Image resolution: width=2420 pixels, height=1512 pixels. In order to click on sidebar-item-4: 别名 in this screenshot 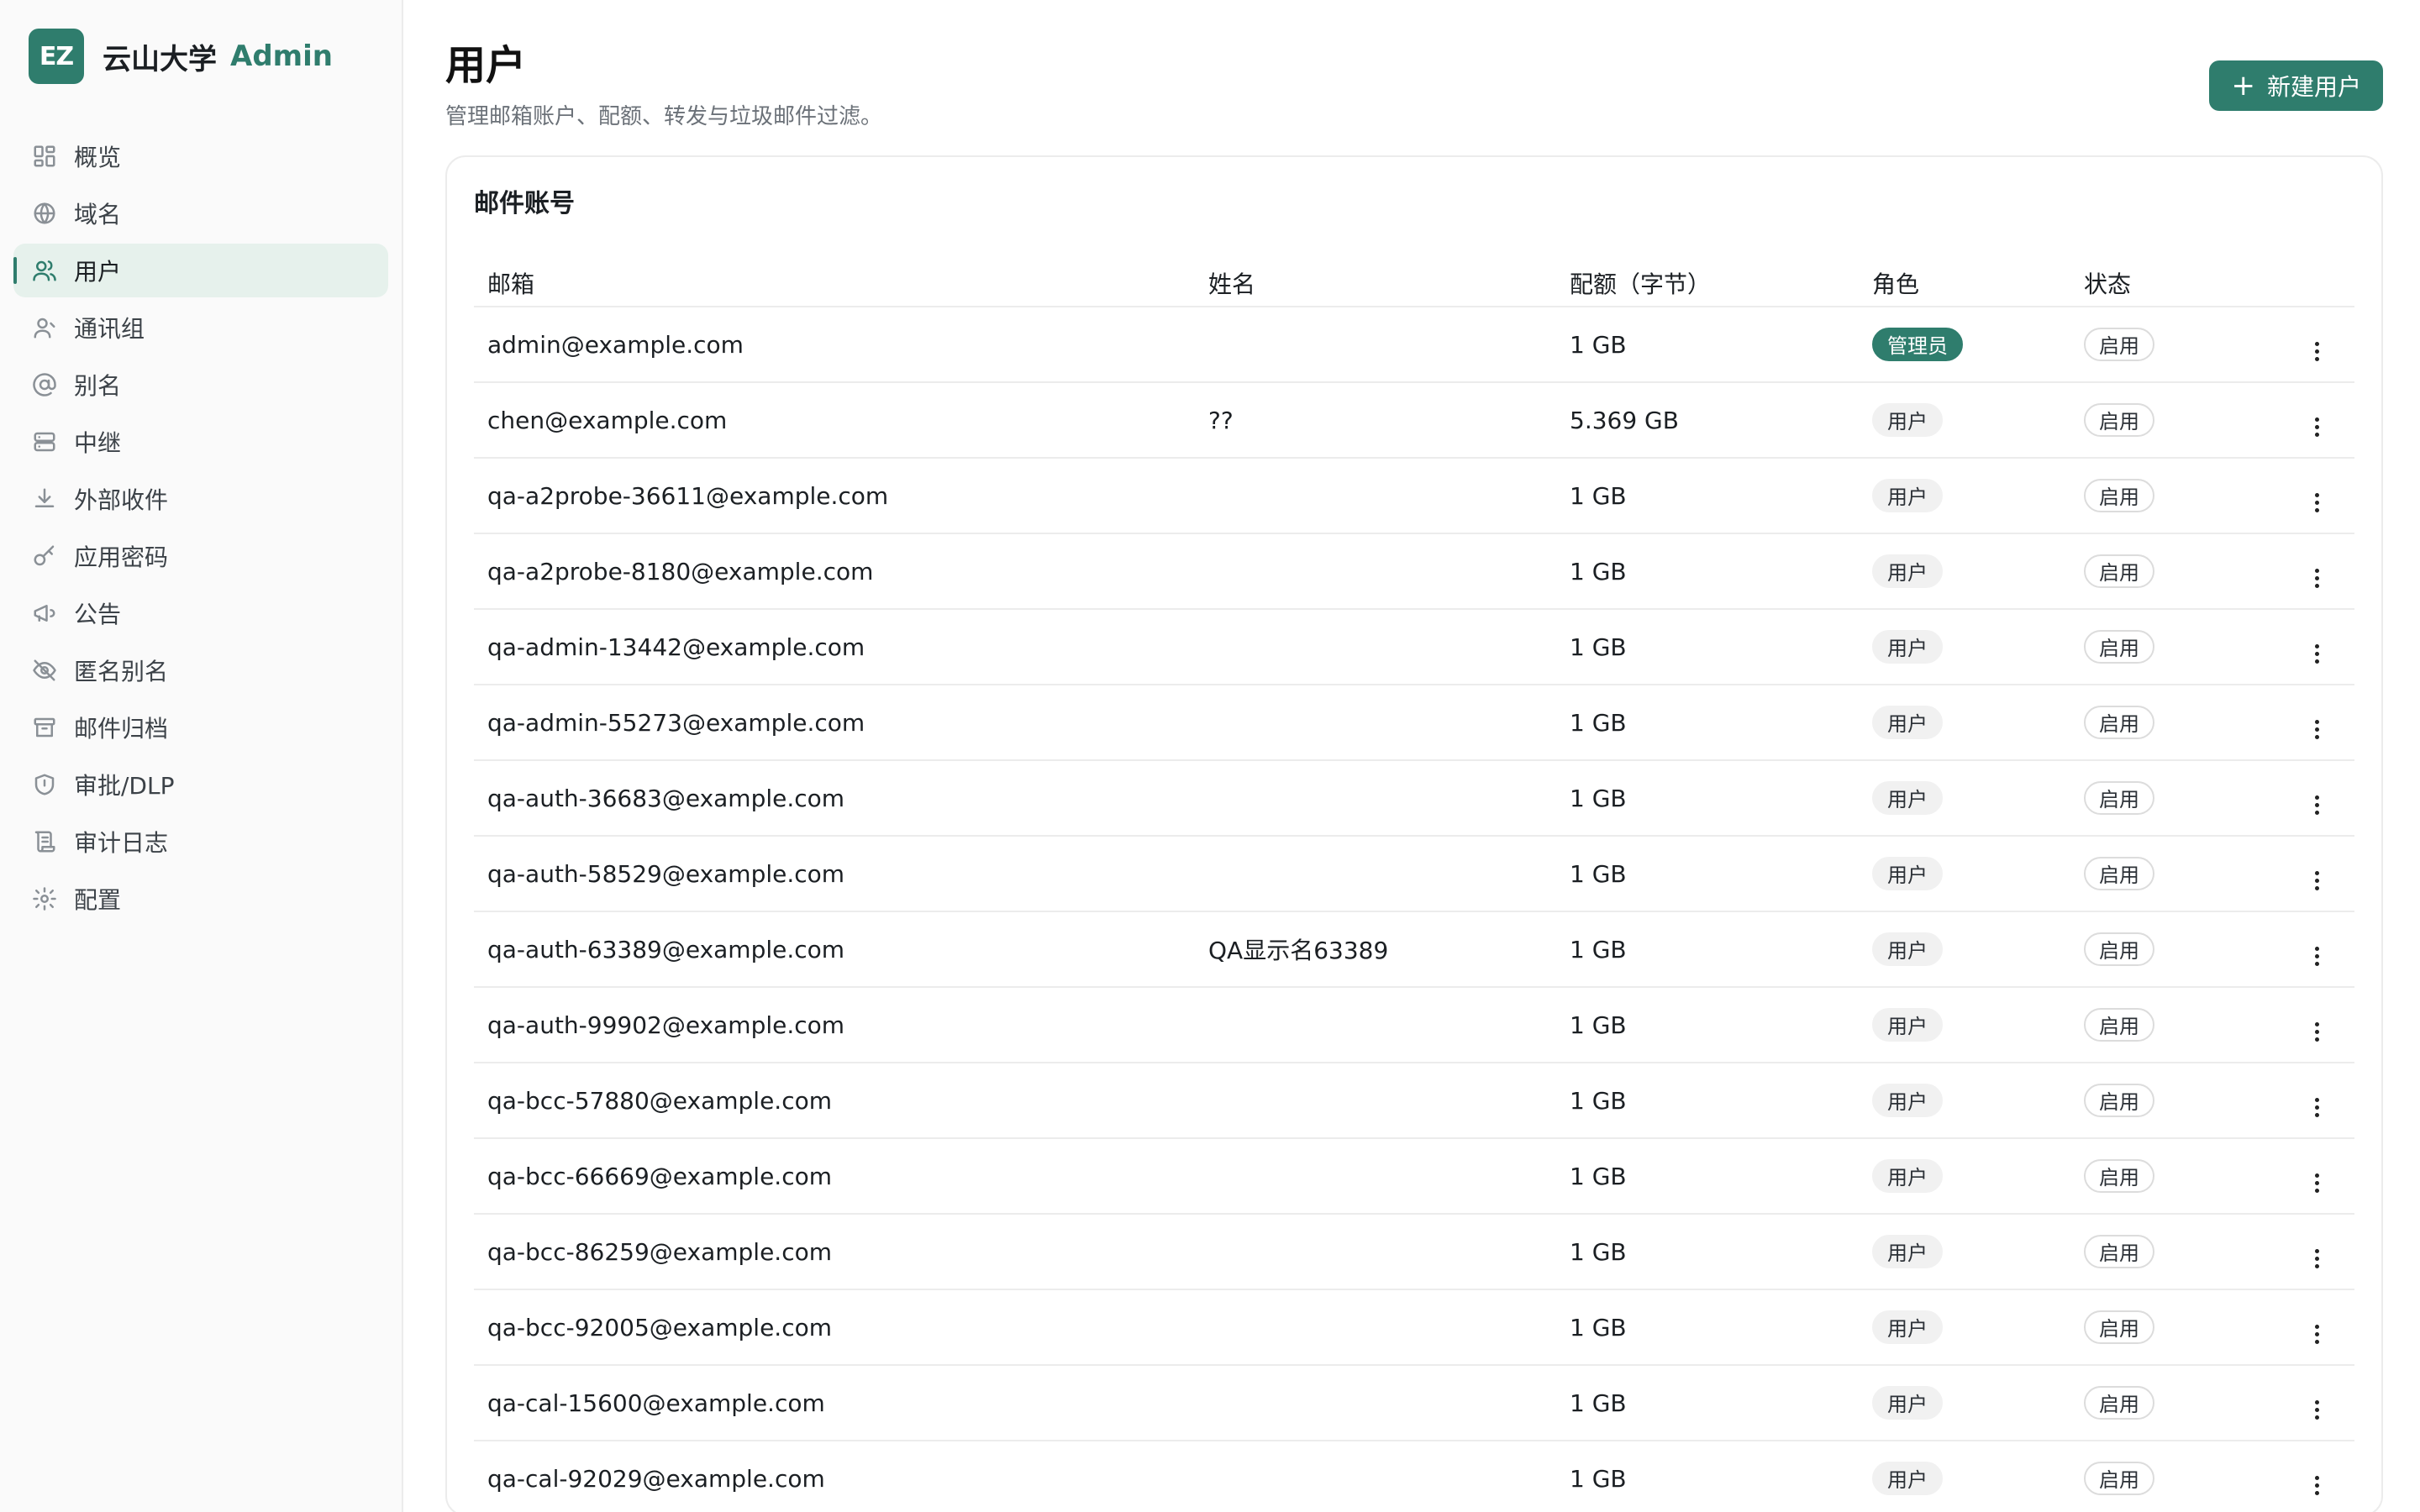, I will do `click(200, 385)`.